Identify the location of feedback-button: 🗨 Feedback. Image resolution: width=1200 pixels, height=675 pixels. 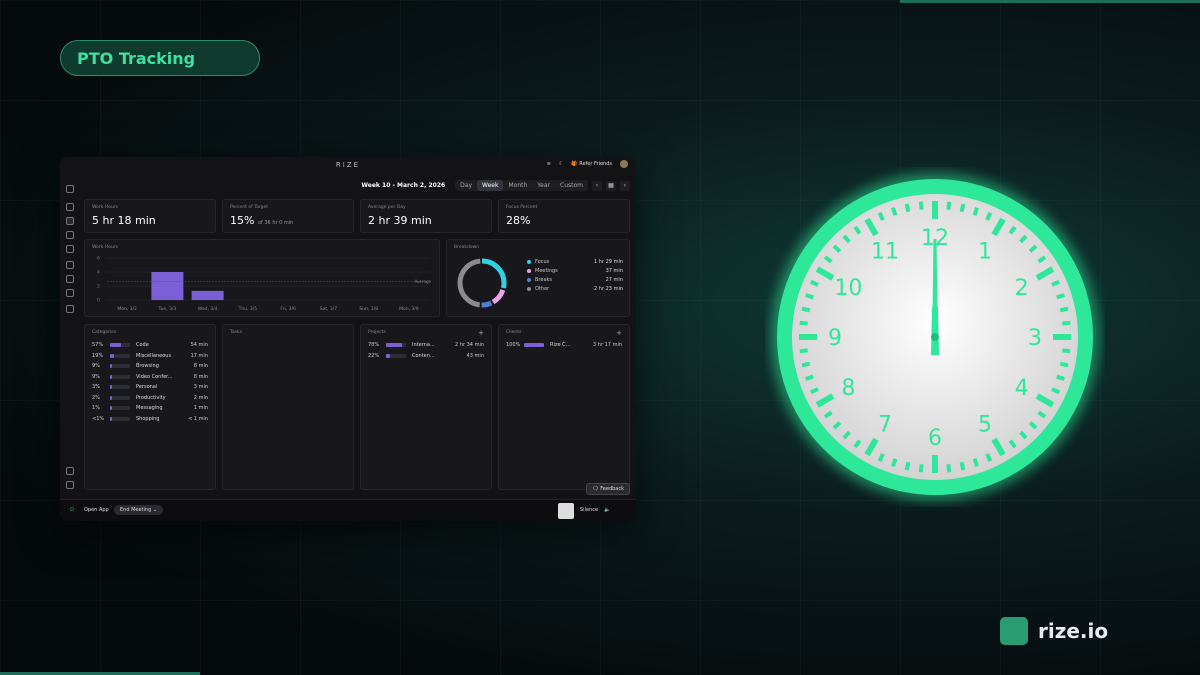
(608, 489).